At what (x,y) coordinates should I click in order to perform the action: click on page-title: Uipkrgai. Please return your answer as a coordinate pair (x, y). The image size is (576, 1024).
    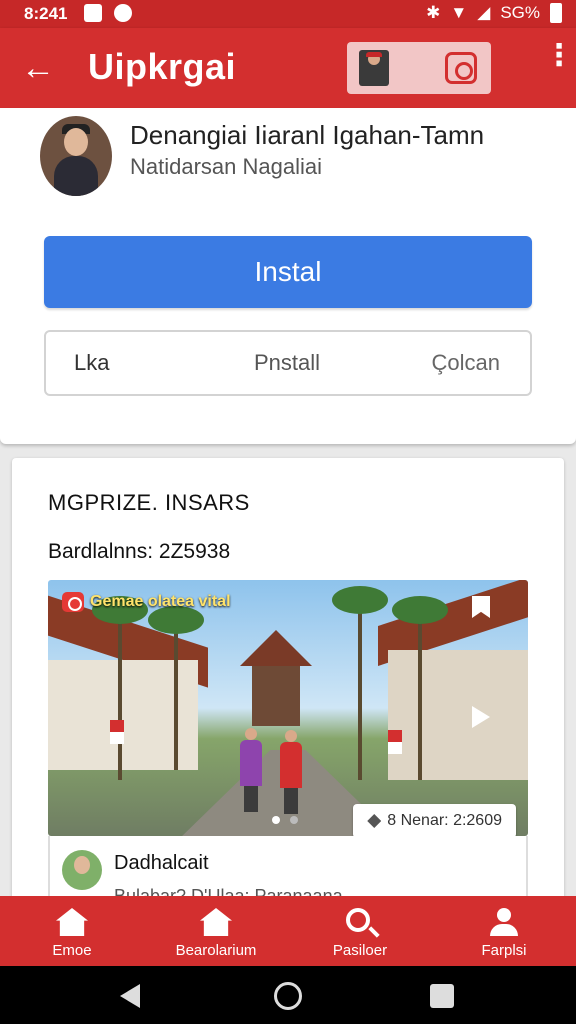
    Looking at the image, I should click on (162, 66).